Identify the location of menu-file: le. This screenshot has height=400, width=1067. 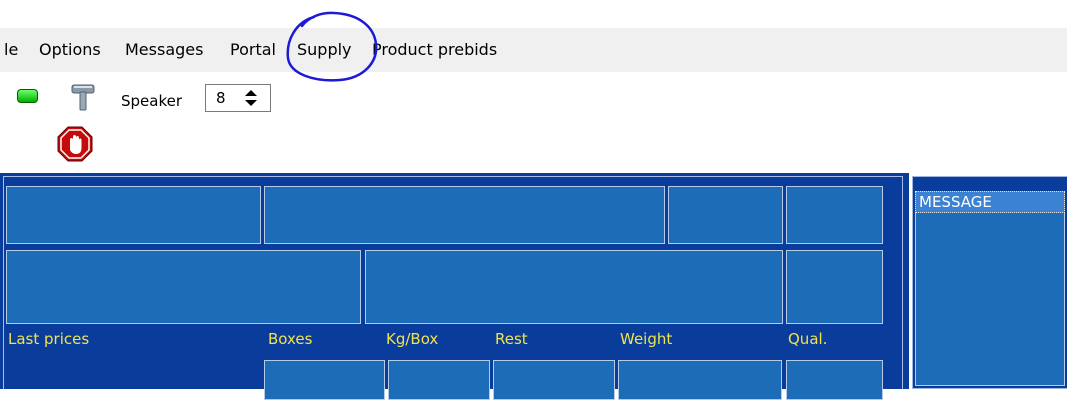
(11, 50).